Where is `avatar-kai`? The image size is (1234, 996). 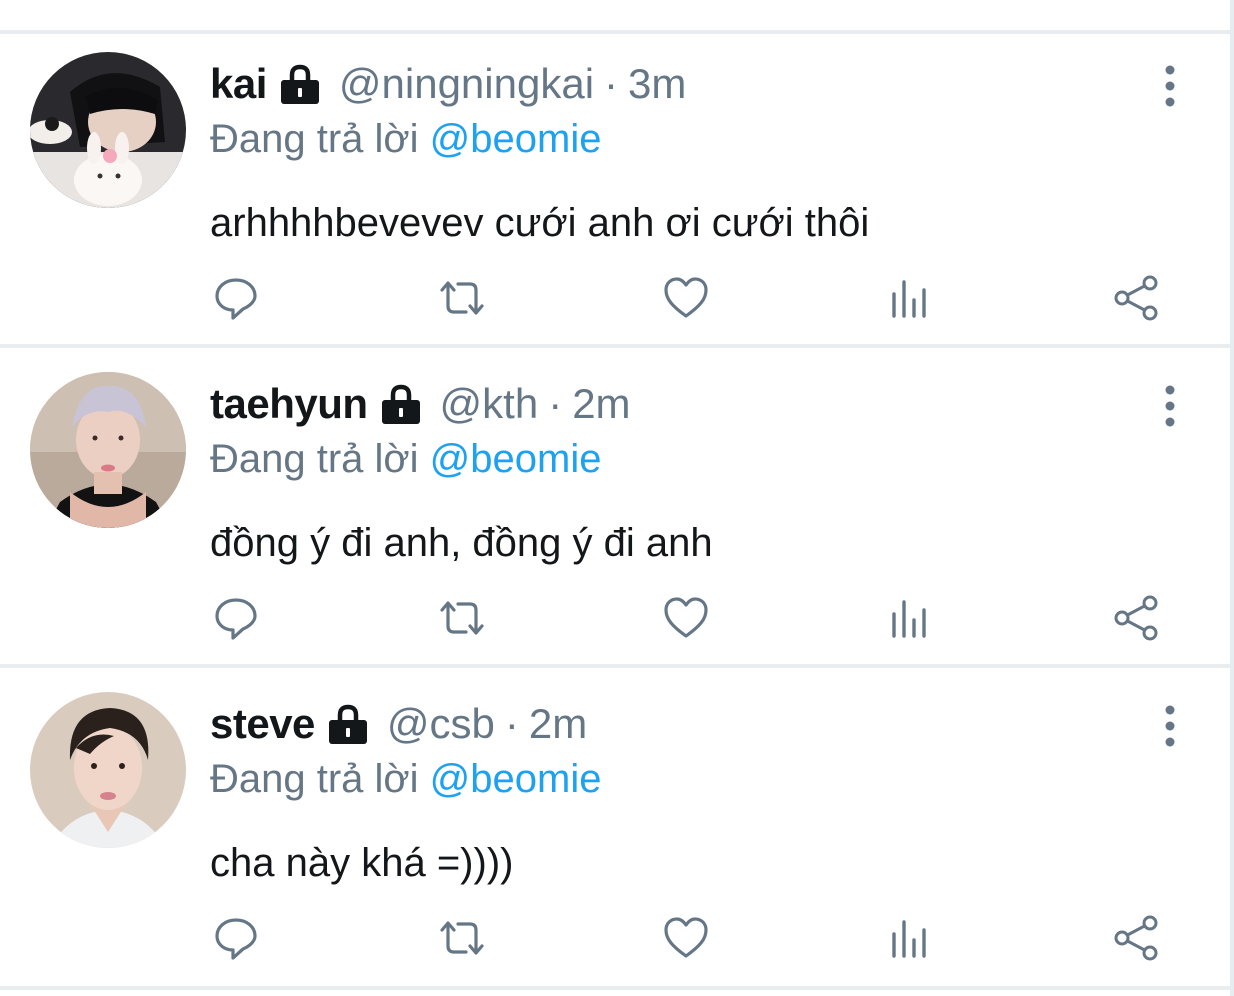 avatar-kai is located at coordinates (108, 130).